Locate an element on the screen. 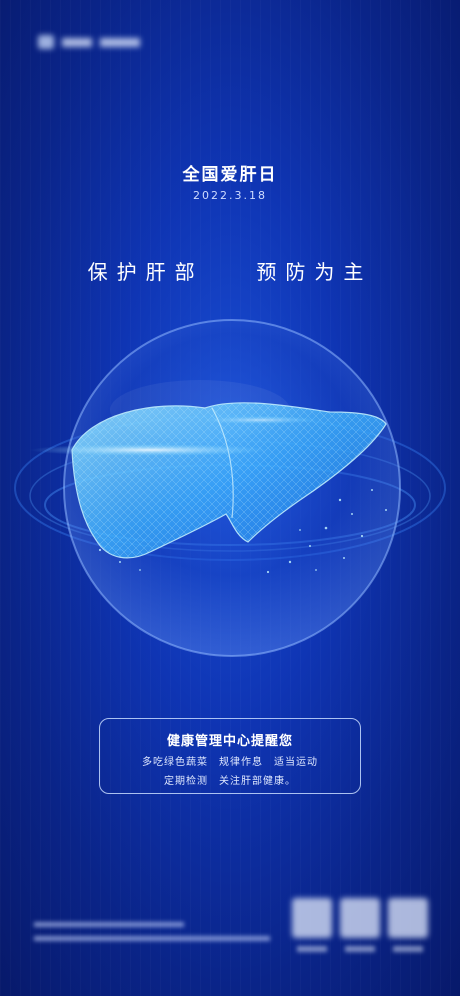 Image resolution: width=460 pixels, height=996 pixels. slogan-part-2: 预防为主 is located at coordinates (314, 272).